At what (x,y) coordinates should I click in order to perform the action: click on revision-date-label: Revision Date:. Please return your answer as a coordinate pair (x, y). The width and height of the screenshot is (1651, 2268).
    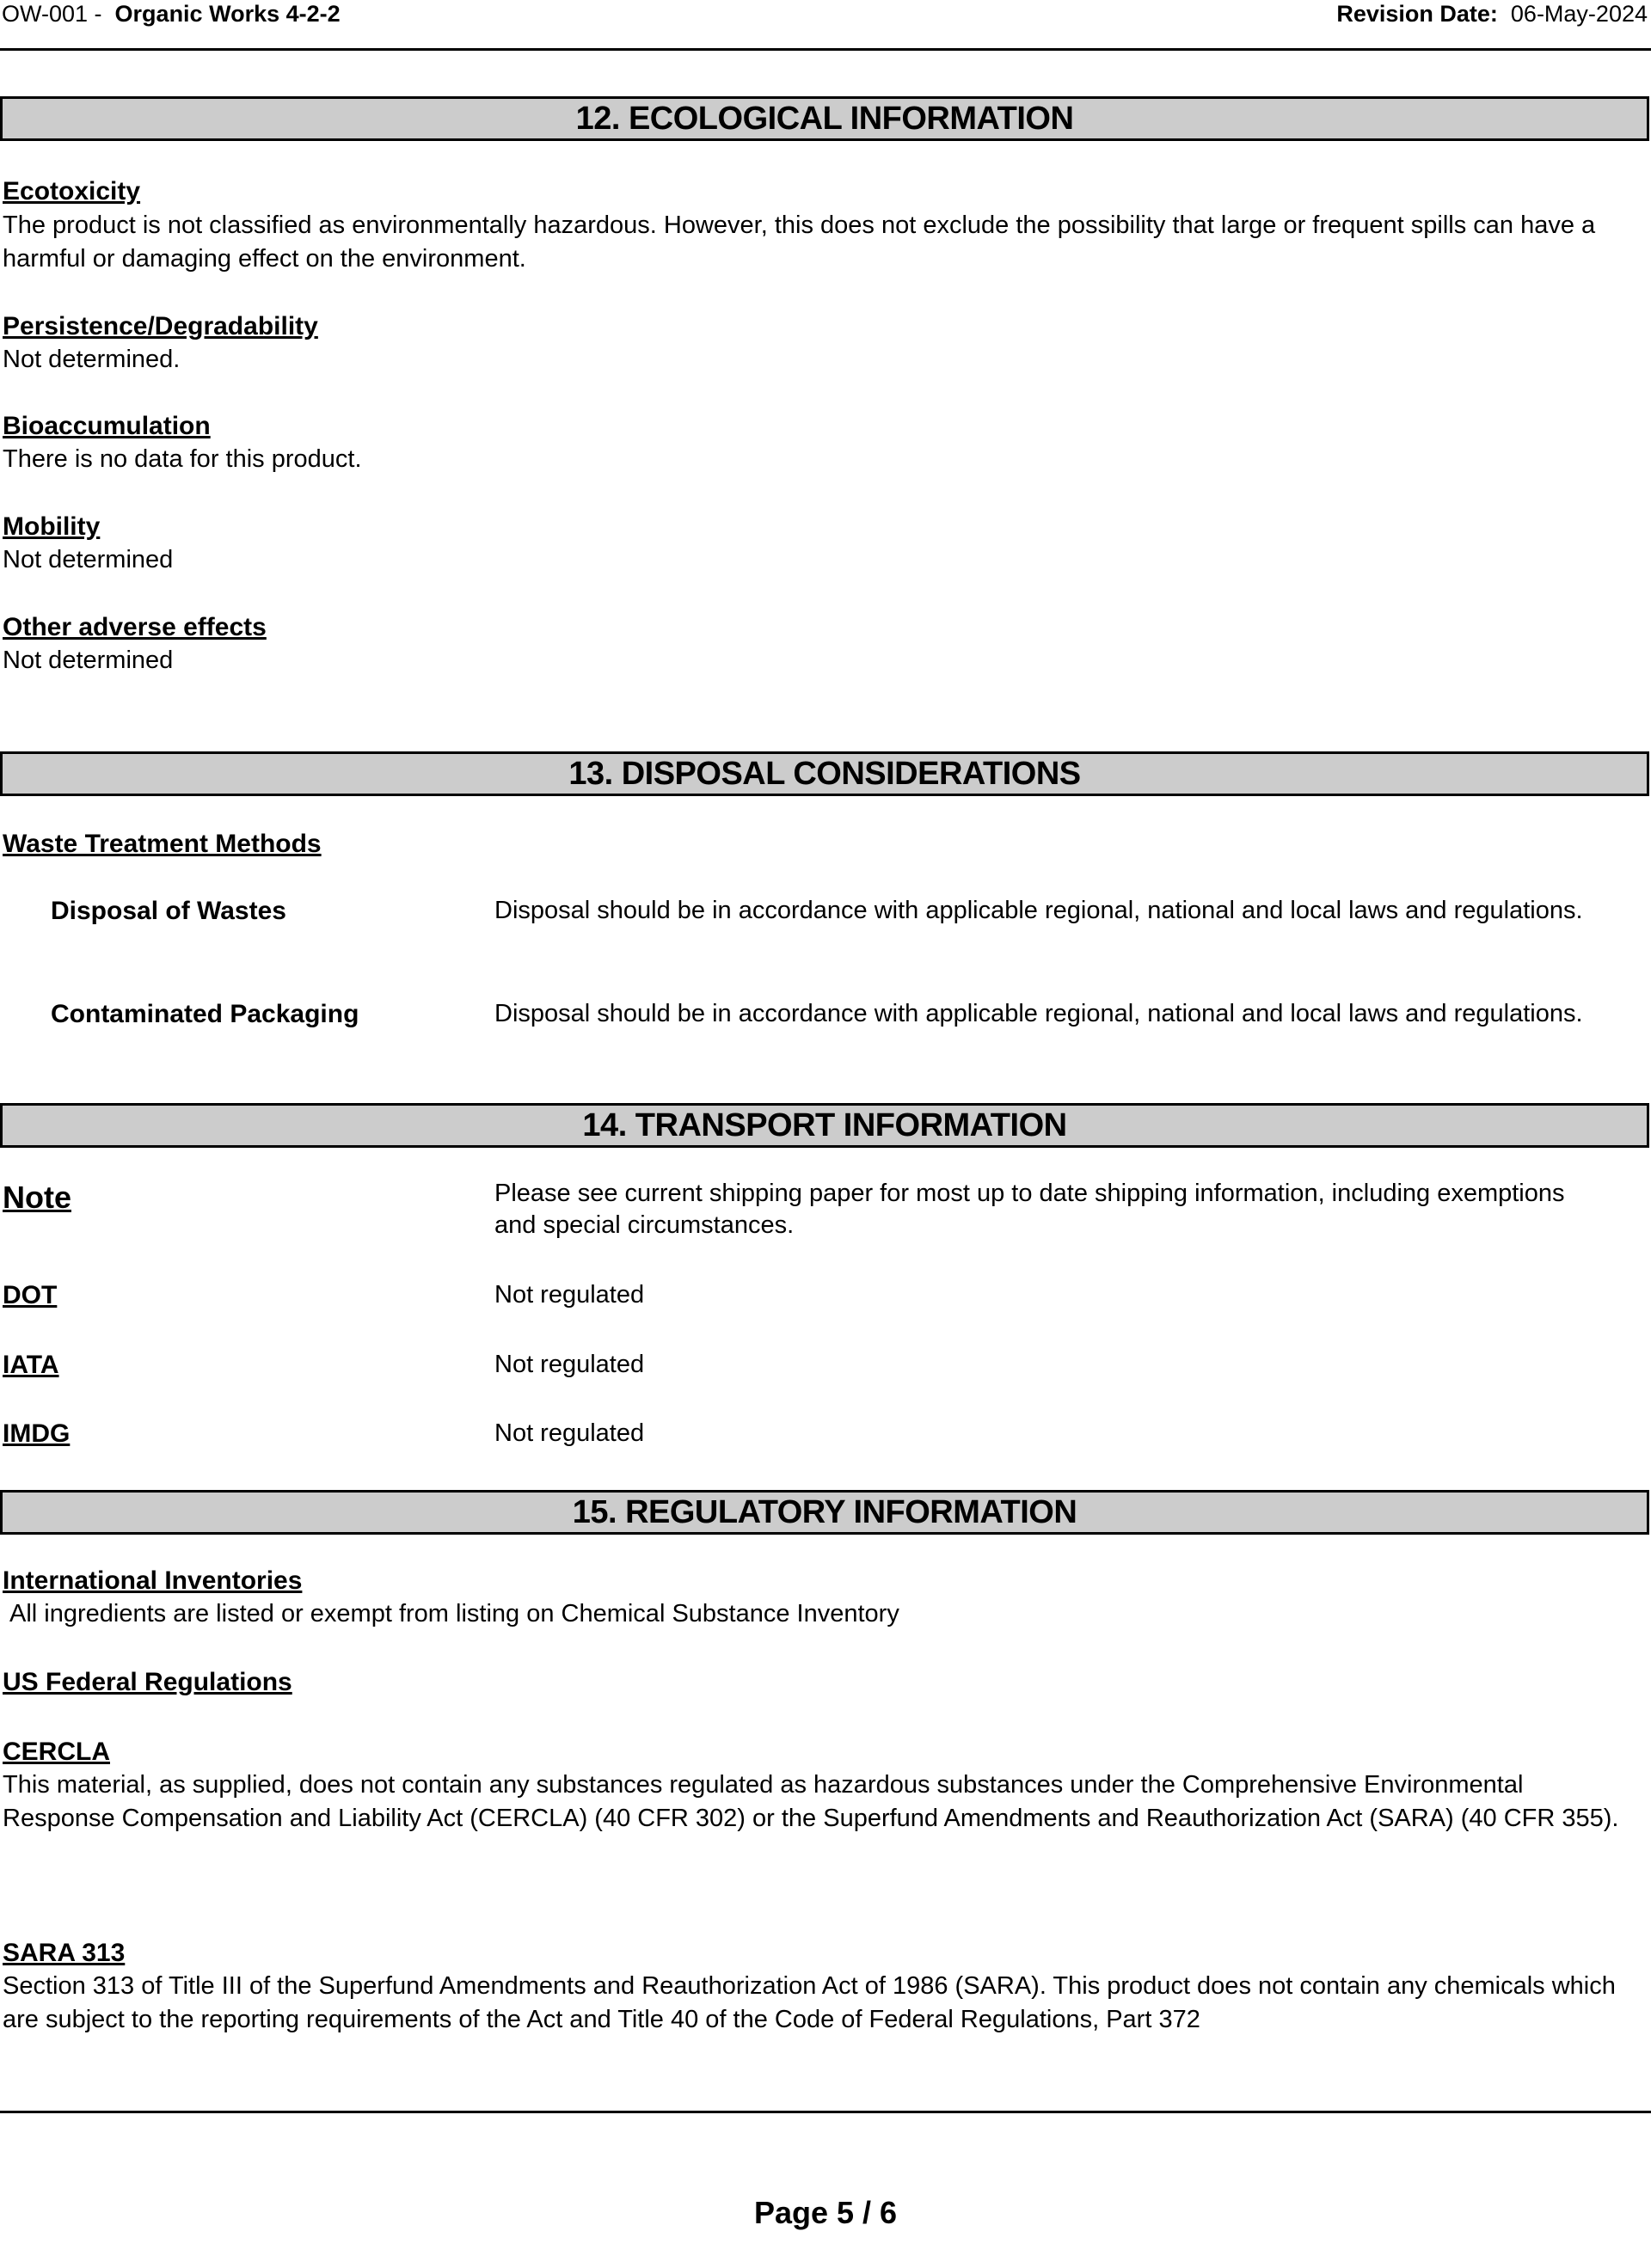
    Looking at the image, I should click on (1417, 14).